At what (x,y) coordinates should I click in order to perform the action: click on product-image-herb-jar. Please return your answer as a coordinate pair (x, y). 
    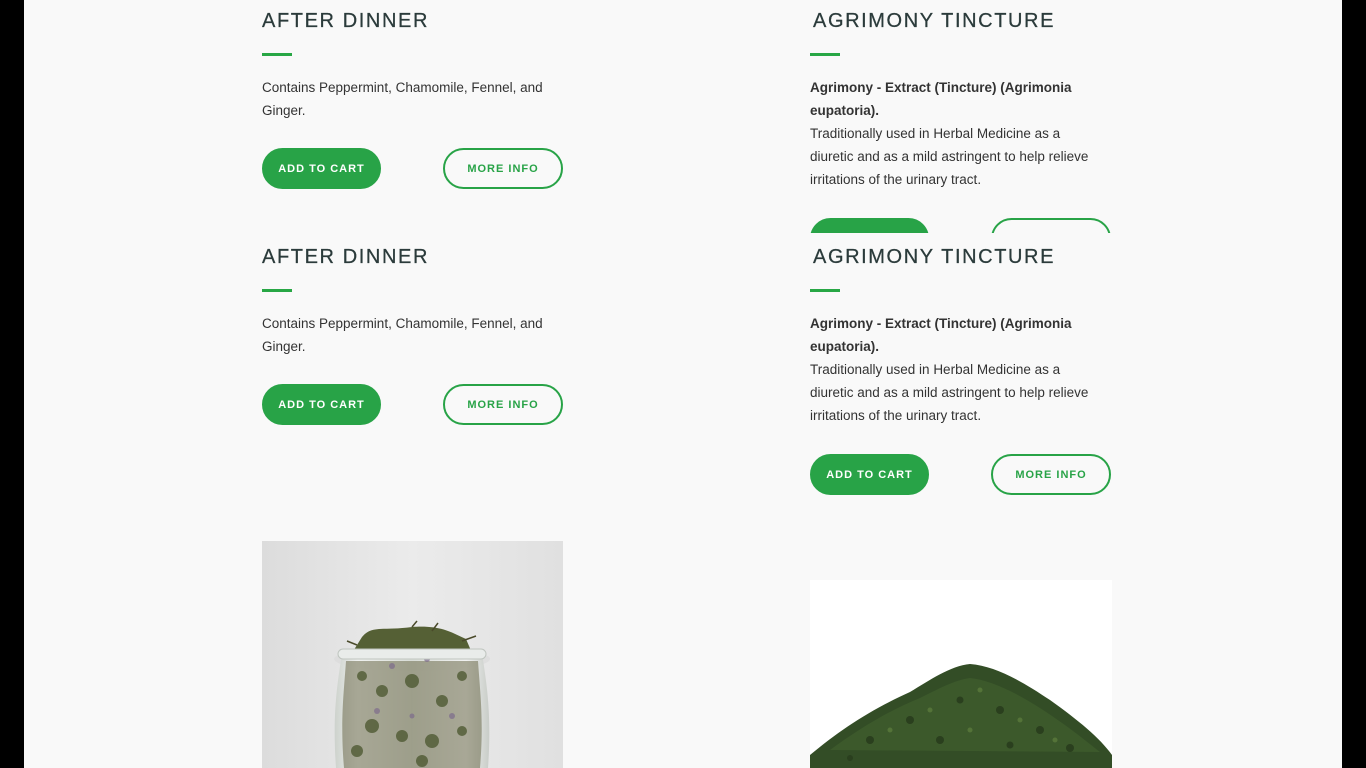
    Looking at the image, I should click on (412, 654).